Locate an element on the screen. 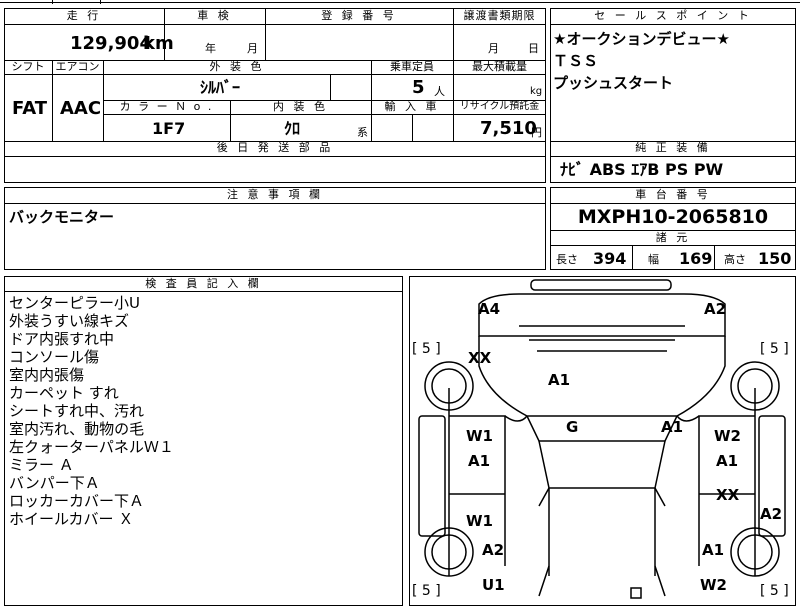 The height and width of the screenshot is (606, 800). length-label: 長さ is located at coordinates (567, 259).